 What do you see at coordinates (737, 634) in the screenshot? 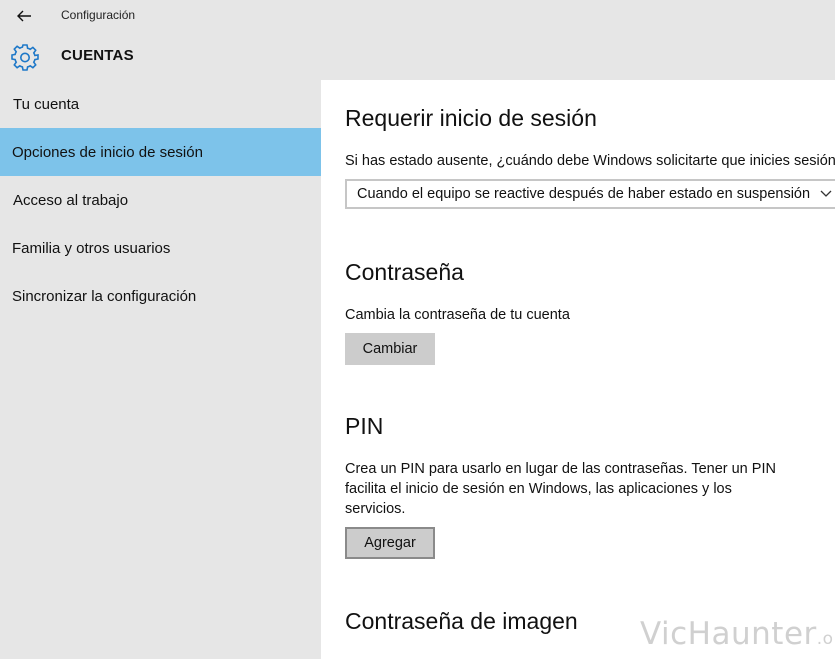
I see `watermark-logo: VicHaunter.org` at bounding box center [737, 634].